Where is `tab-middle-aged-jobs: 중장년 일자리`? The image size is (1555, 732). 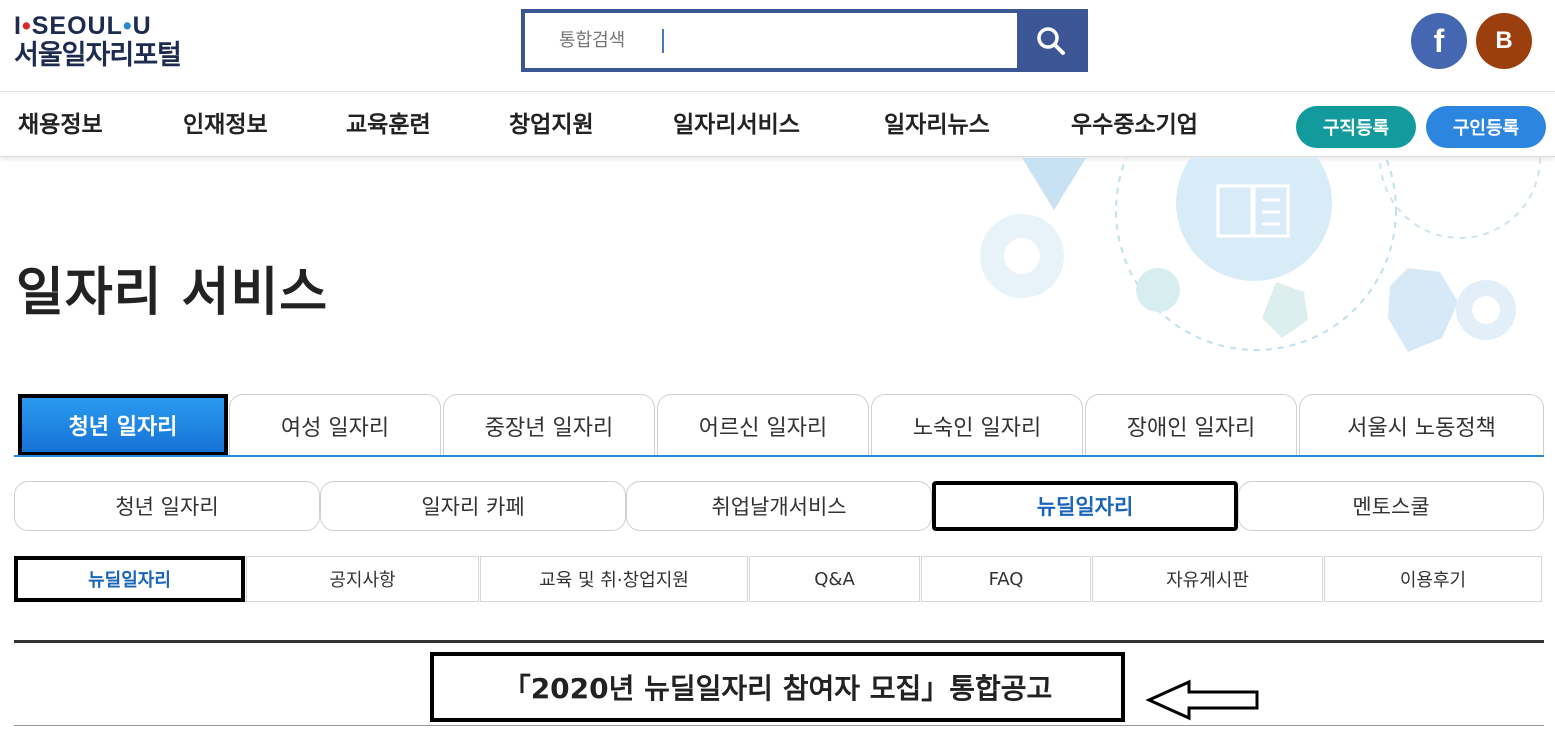
tab-middle-aged-jobs: 중장년 일자리 is located at coordinates (549, 425).